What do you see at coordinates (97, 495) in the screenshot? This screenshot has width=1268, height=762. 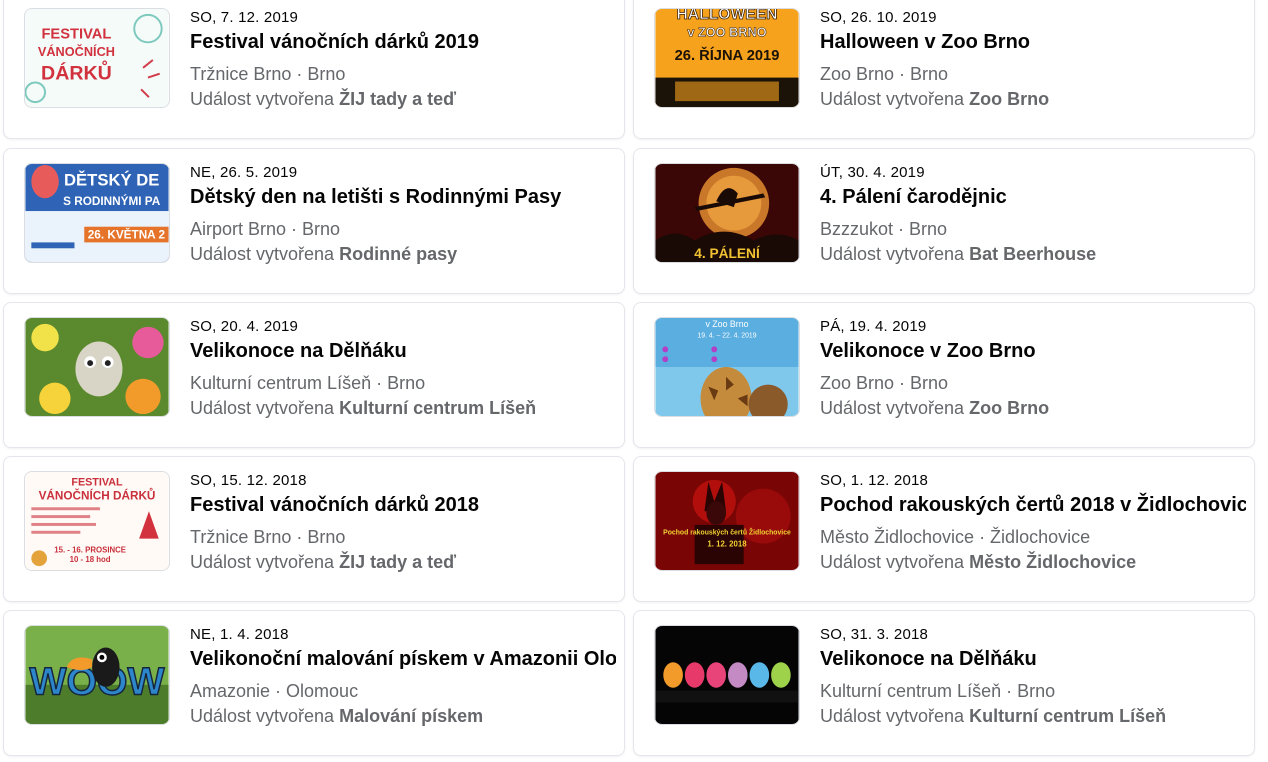 I see `svg-text: VÁNOČNÍCH DÁRKŮ` at bounding box center [97, 495].